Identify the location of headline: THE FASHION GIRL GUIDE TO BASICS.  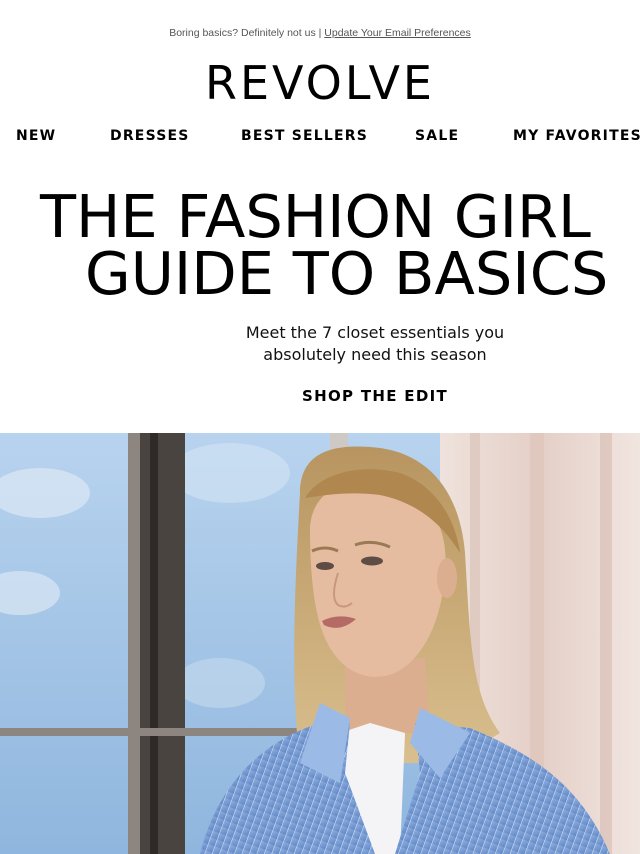
(320, 248).